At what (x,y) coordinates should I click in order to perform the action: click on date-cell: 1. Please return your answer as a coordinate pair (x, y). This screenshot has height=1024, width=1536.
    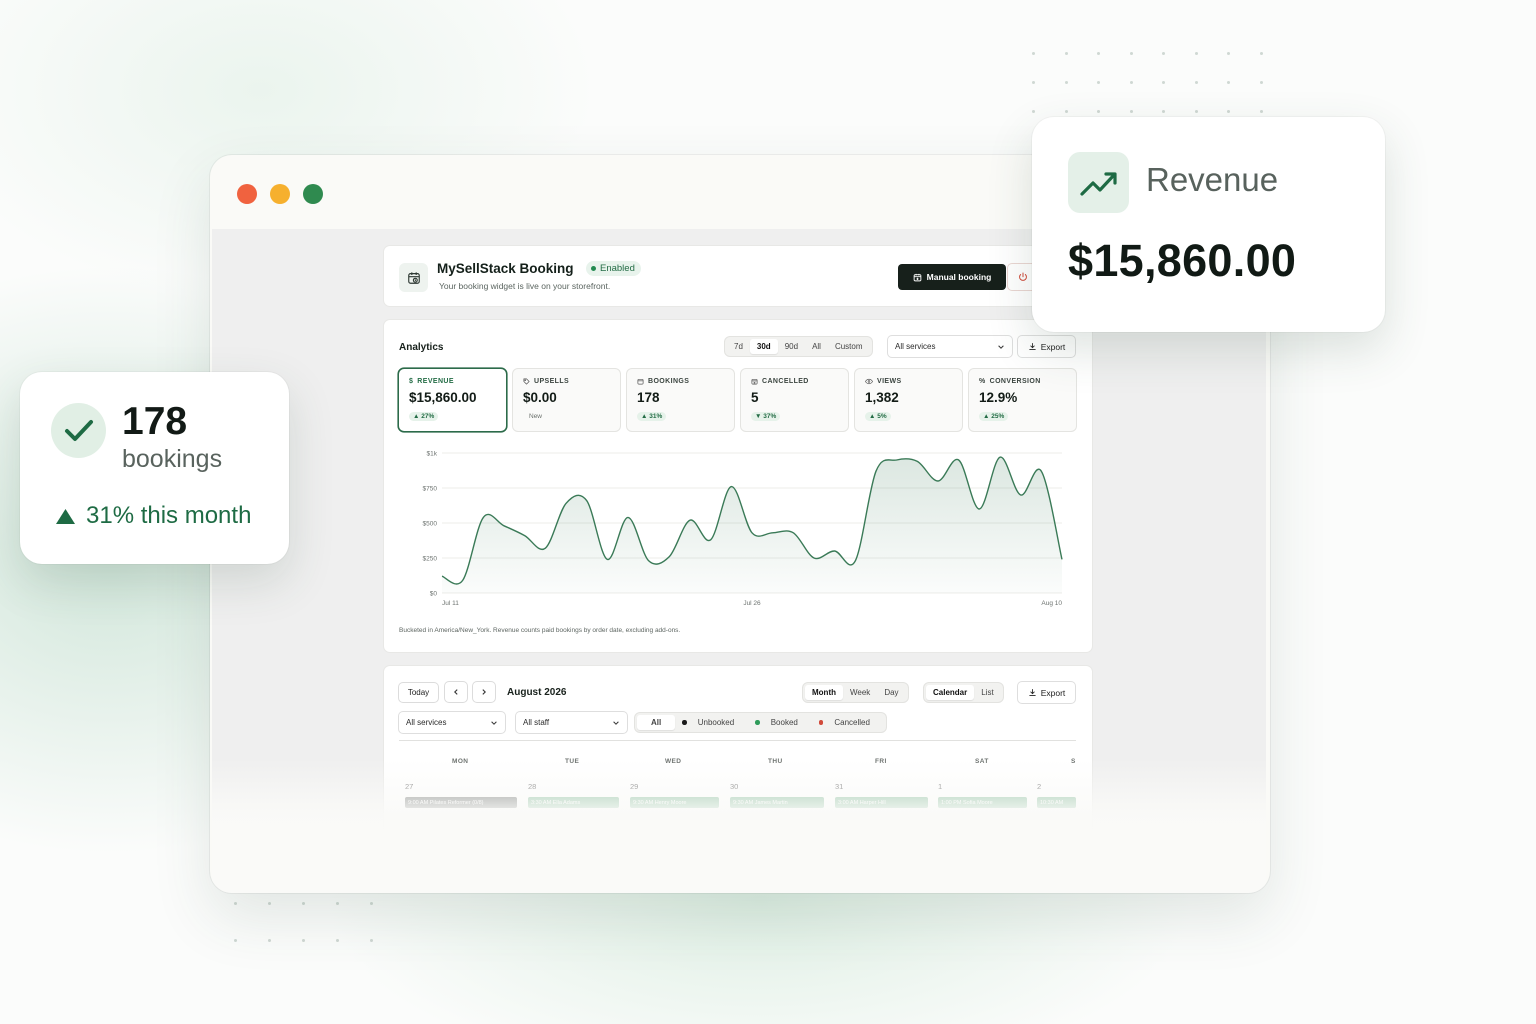
    Looking at the image, I should click on (940, 786).